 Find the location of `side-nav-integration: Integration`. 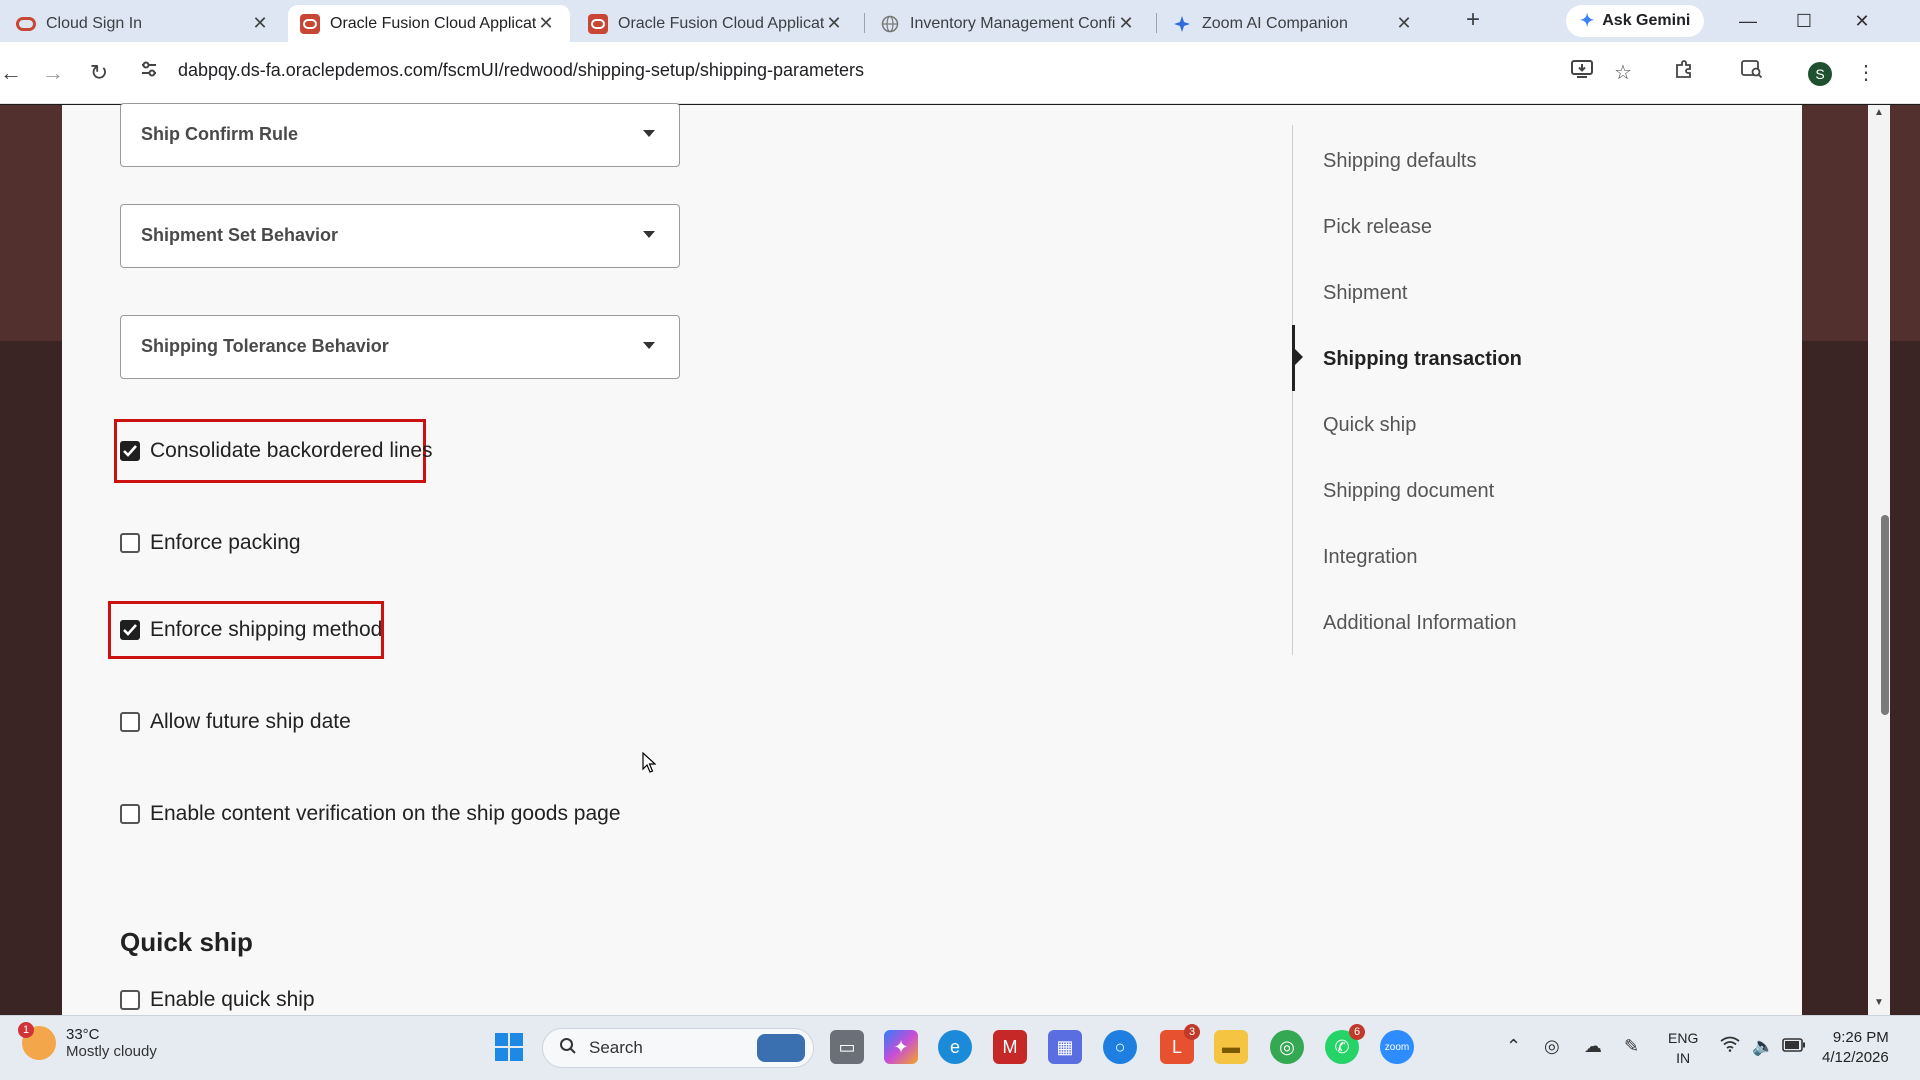

side-nav-integration: Integration is located at coordinates (1370, 557).